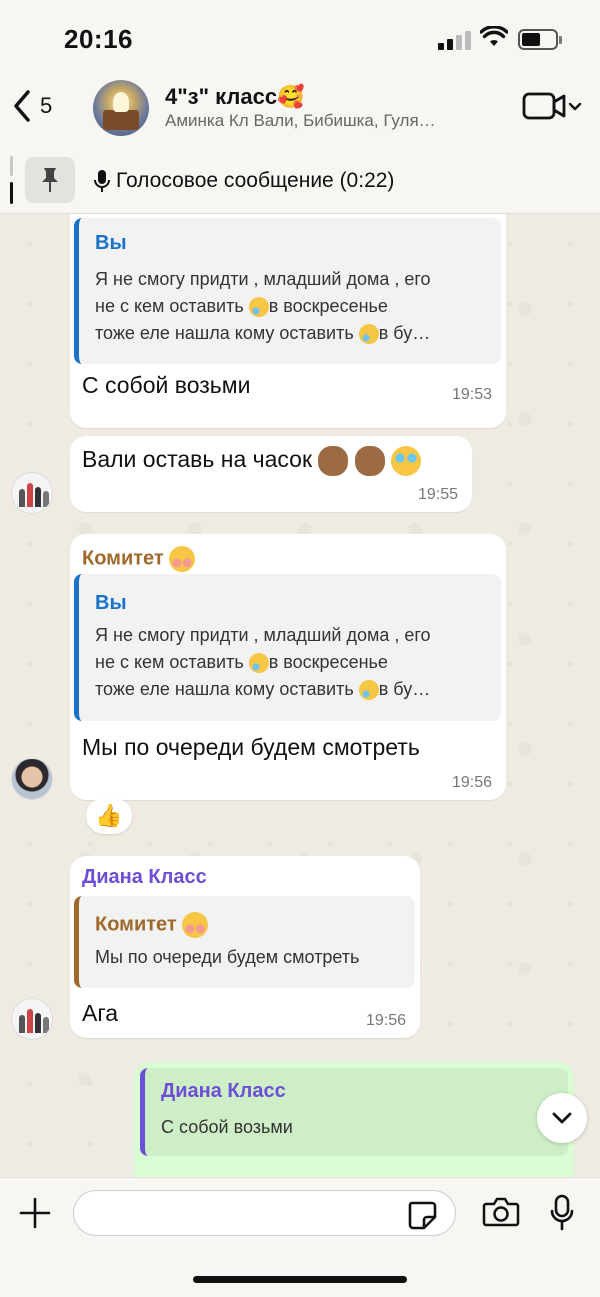 This screenshot has height=1297, width=600. What do you see at coordinates (455, 40) in the screenshot?
I see `cellular-signal-icon` at bounding box center [455, 40].